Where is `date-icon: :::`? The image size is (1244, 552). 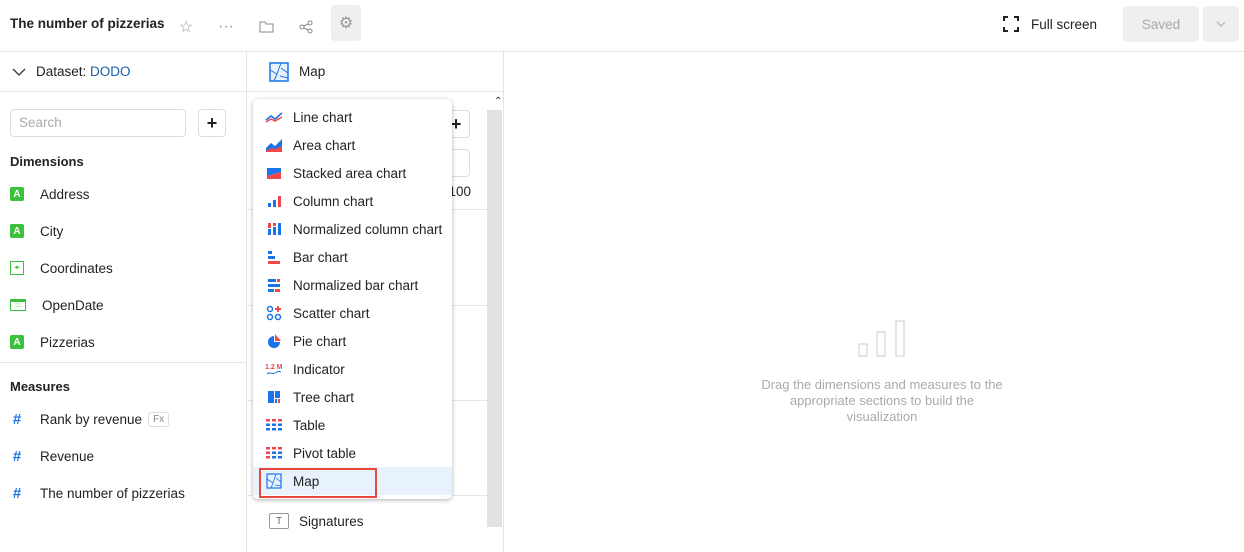
date-icon: ::: is located at coordinates (18, 305).